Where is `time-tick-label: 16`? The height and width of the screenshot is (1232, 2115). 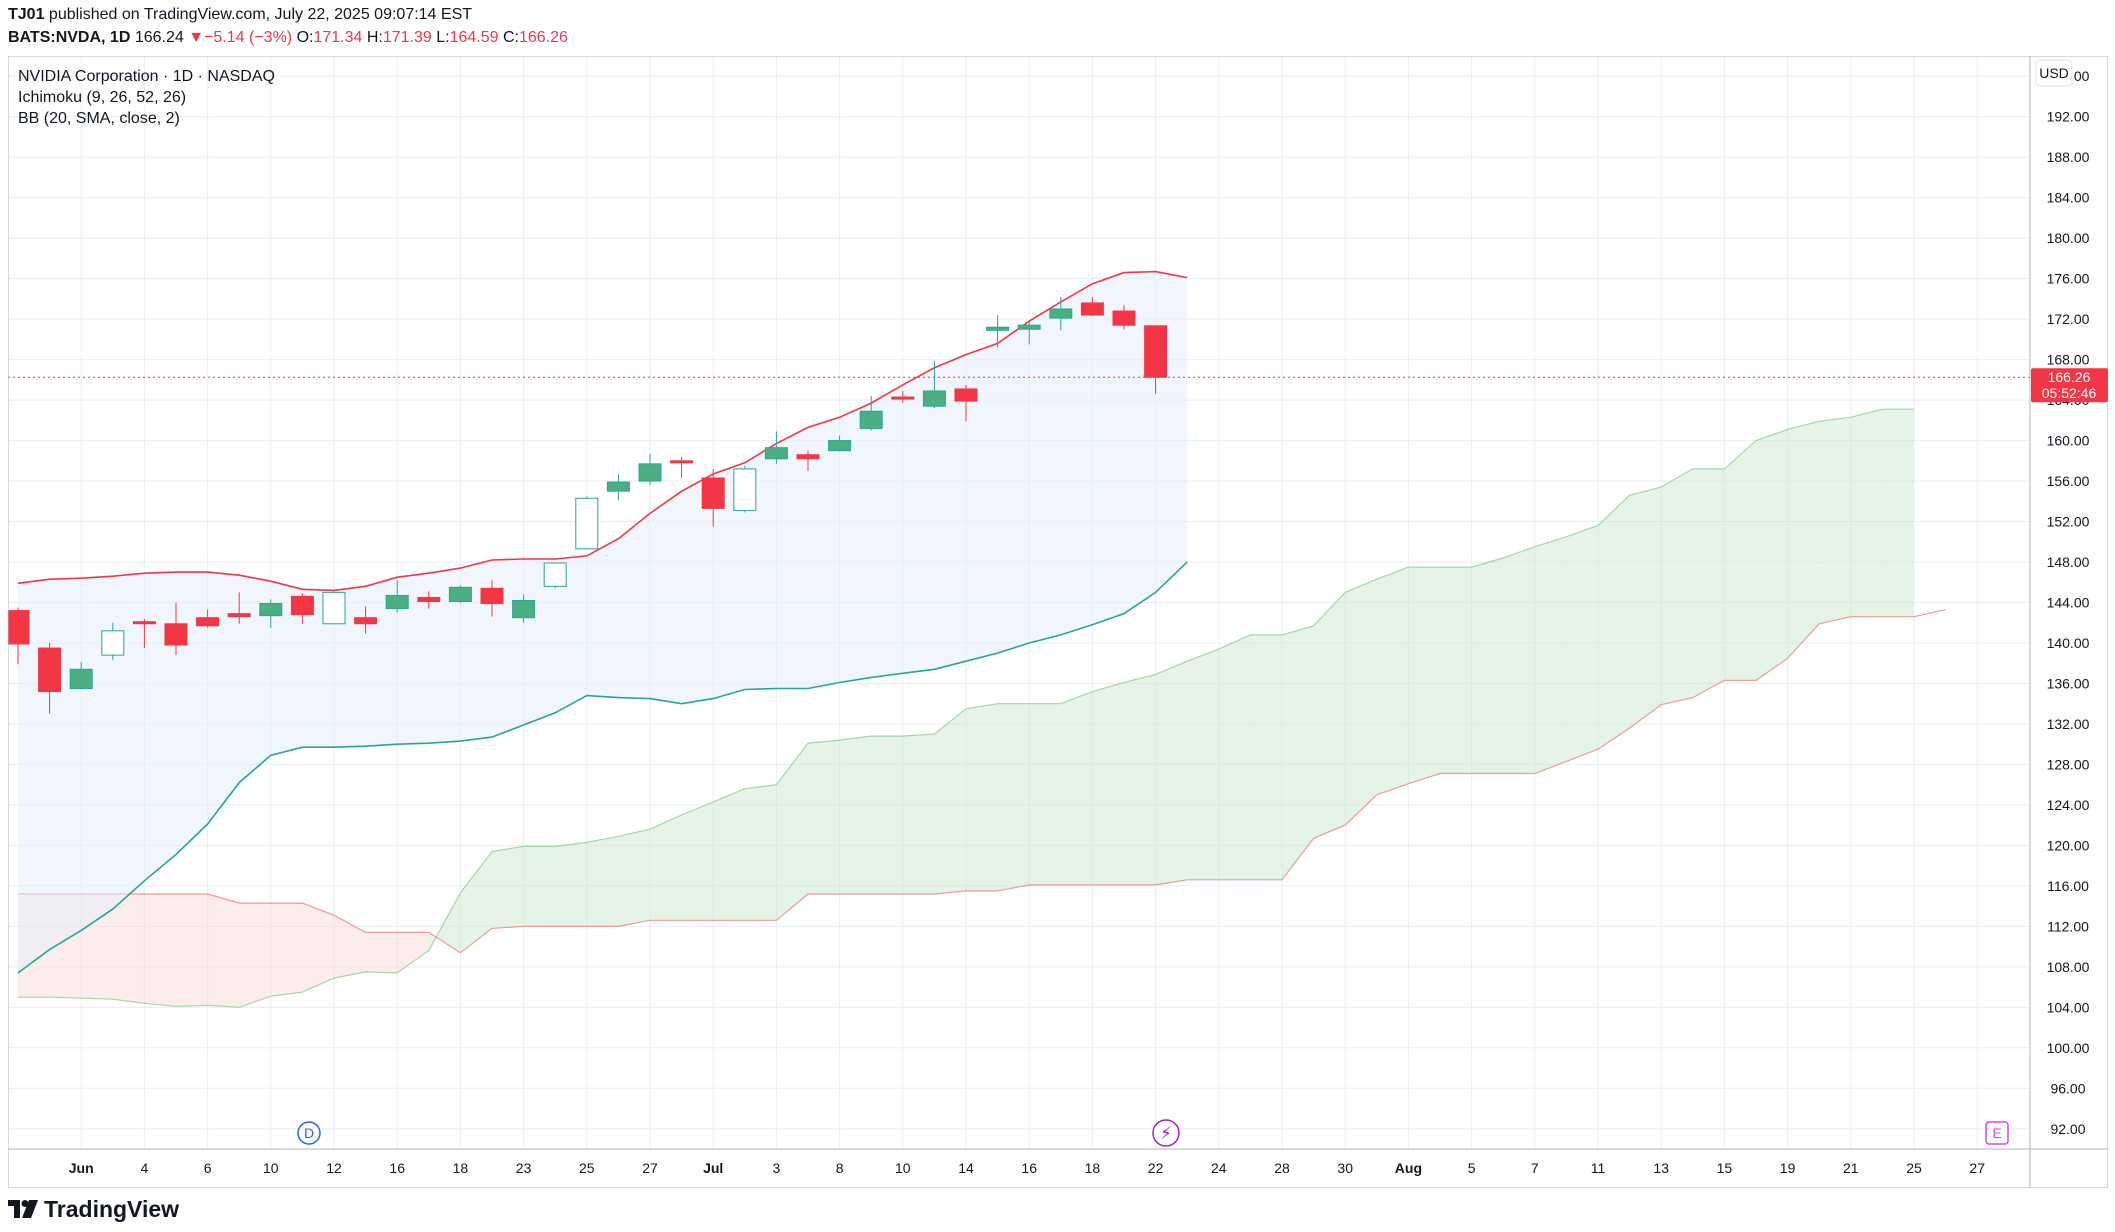
time-tick-label: 16 is located at coordinates (1029, 1168).